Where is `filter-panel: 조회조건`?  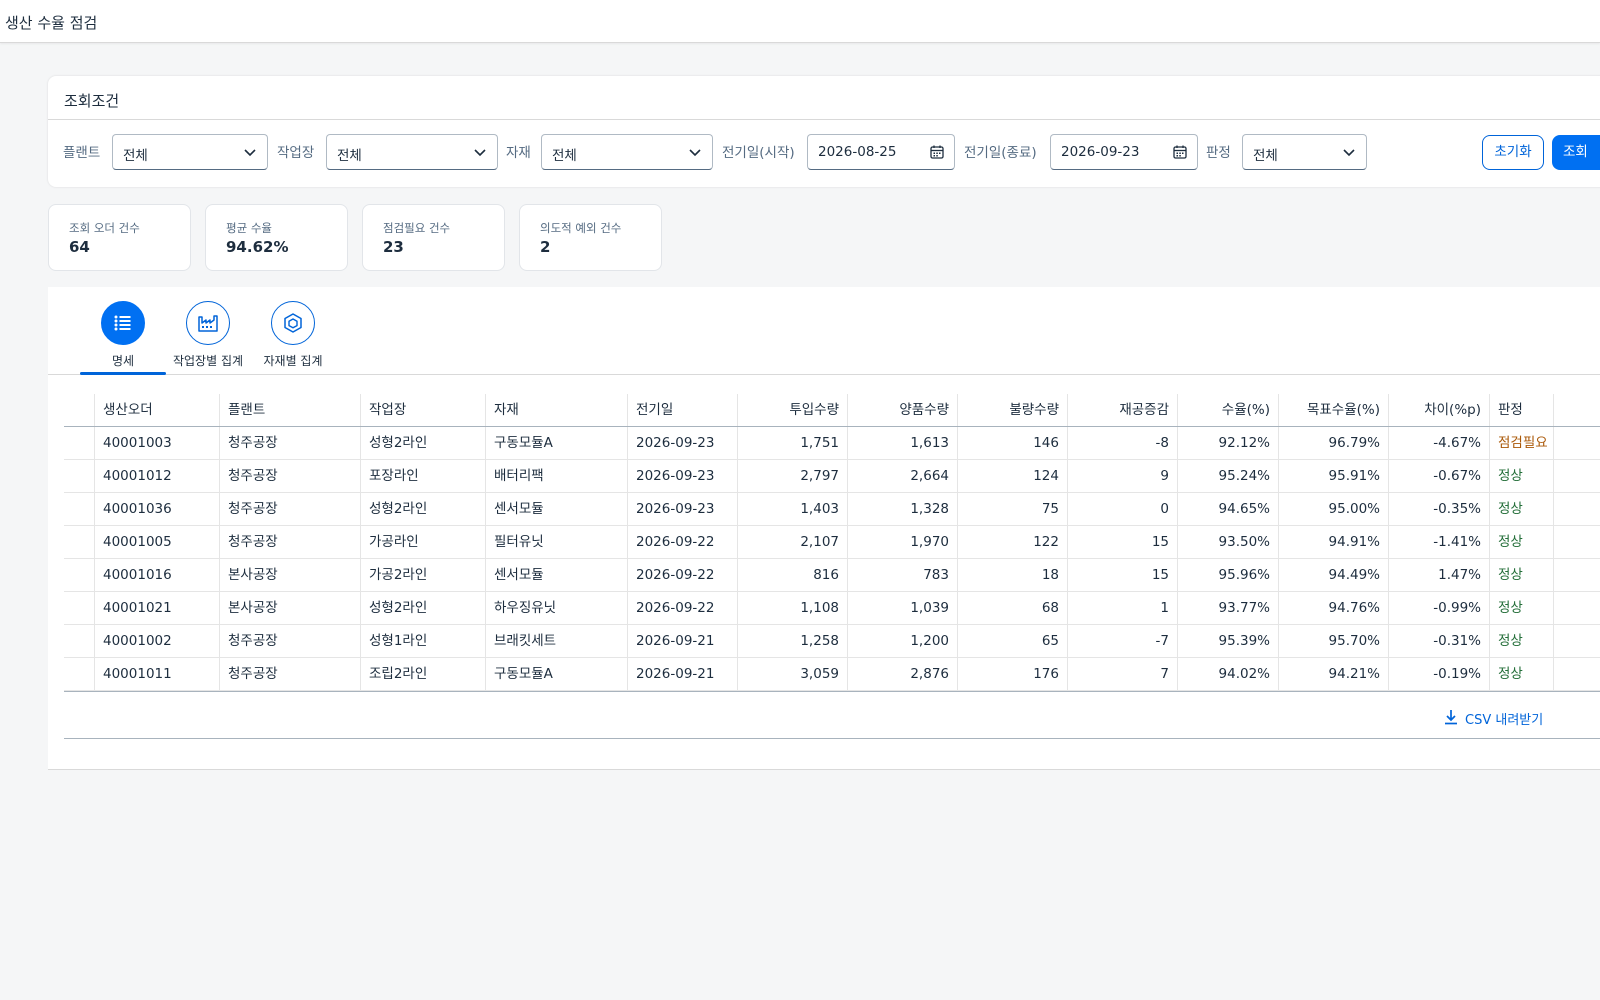 filter-panel: 조회조건 is located at coordinates (824, 131).